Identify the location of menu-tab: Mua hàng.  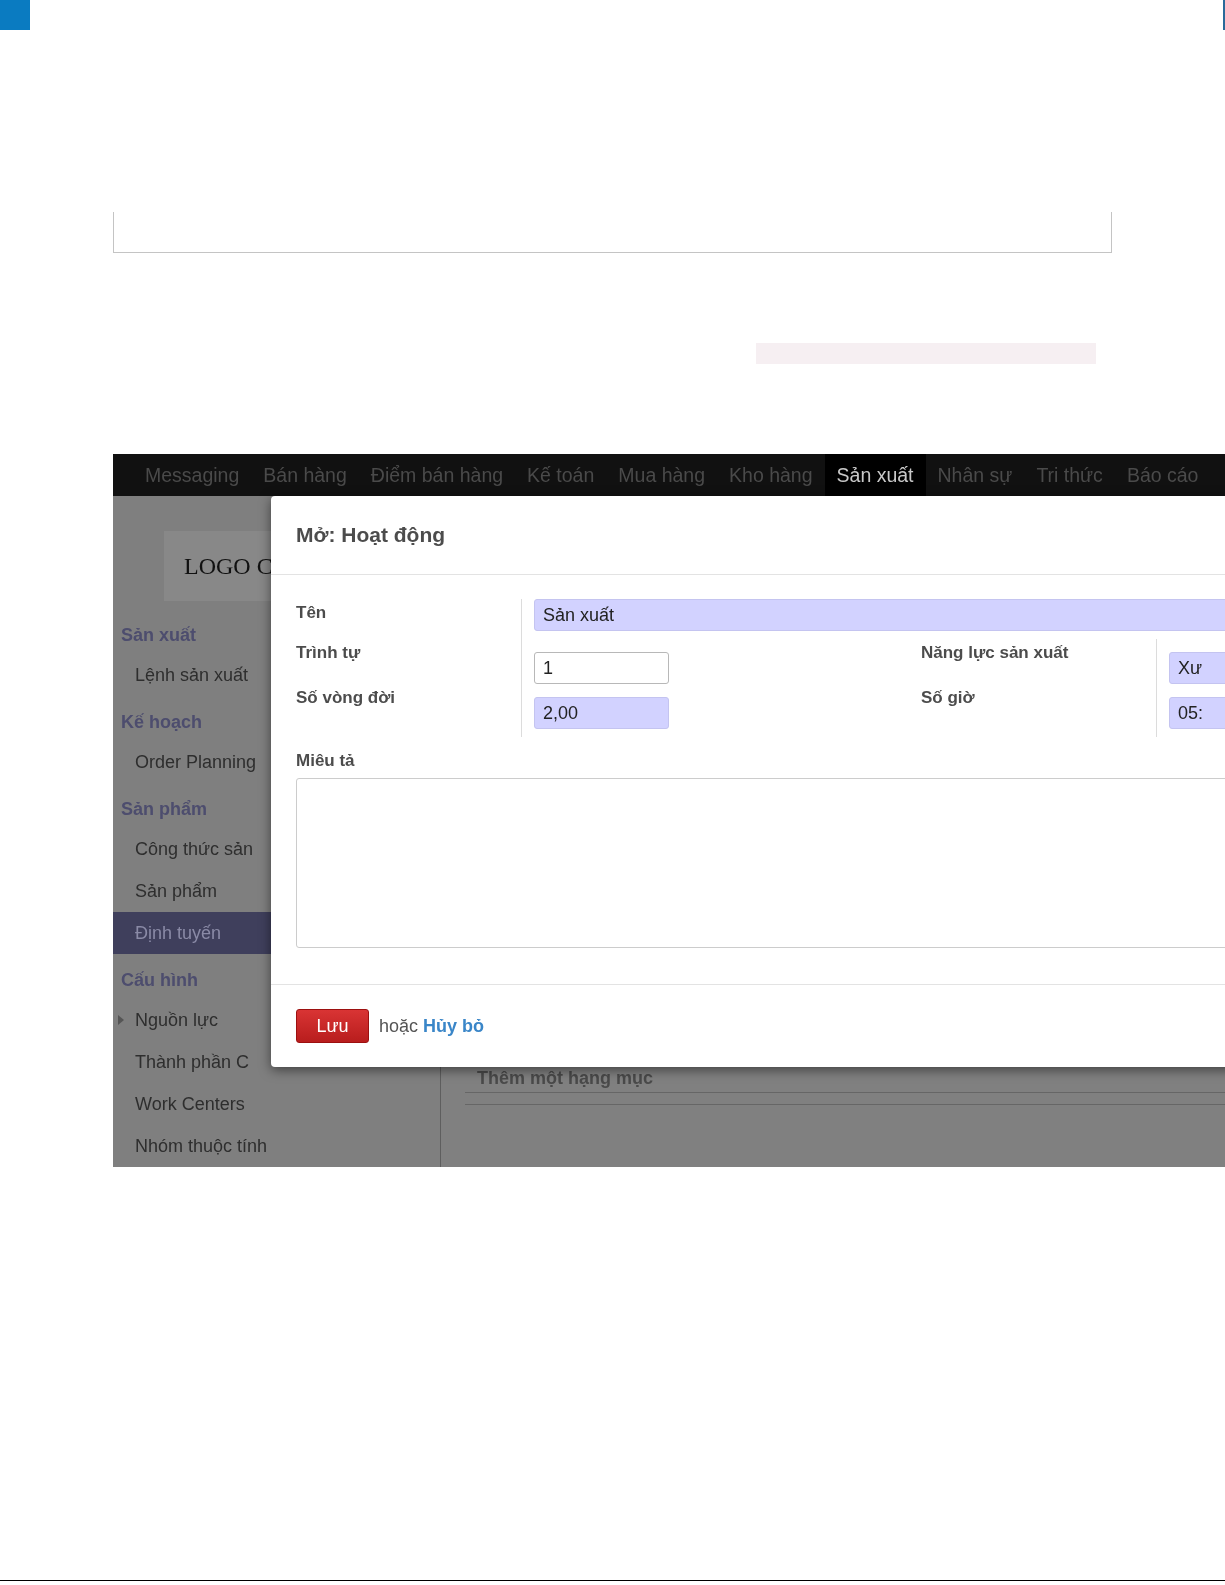
(662, 475).